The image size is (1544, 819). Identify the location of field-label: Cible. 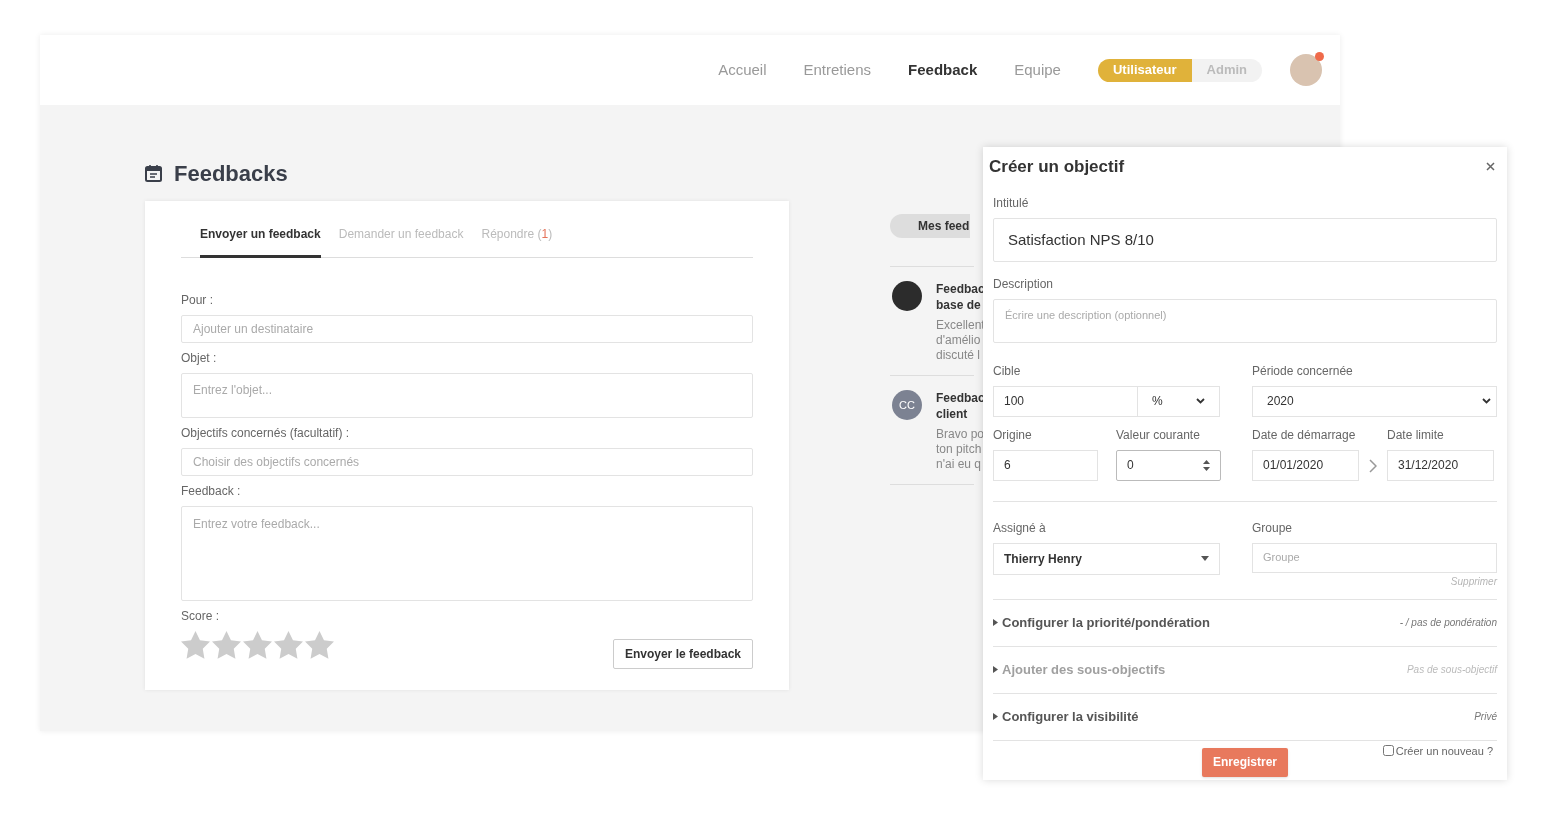
(1007, 371).